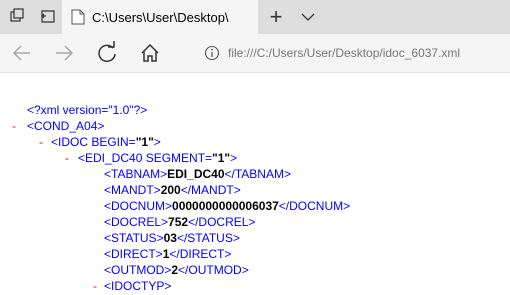 This screenshot has height=295, width=510. Describe the element at coordinates (257, 174) in the screenshot. I see `close-tag: </TABNAM>` at that location.